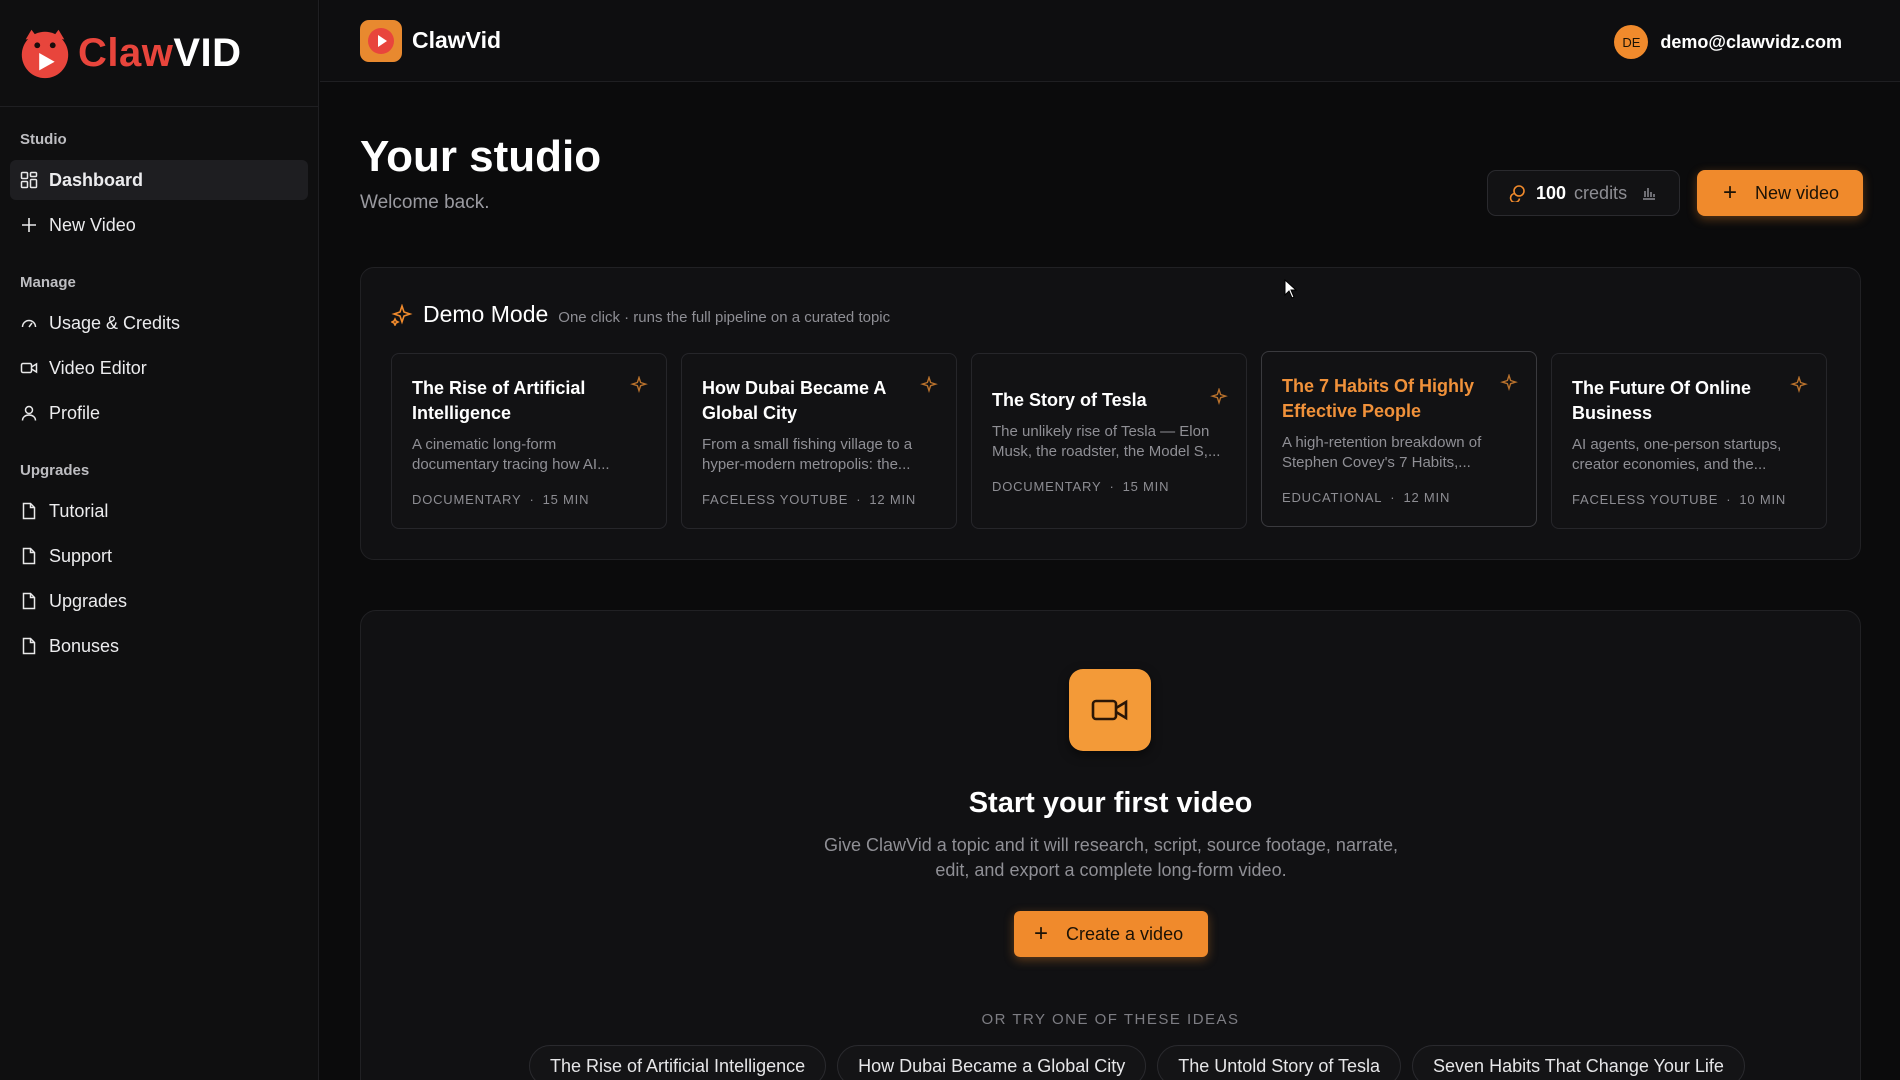 The image size is (1900, 1080). I want to click on card-title: The Story of Tesla, so click(1069, 400).